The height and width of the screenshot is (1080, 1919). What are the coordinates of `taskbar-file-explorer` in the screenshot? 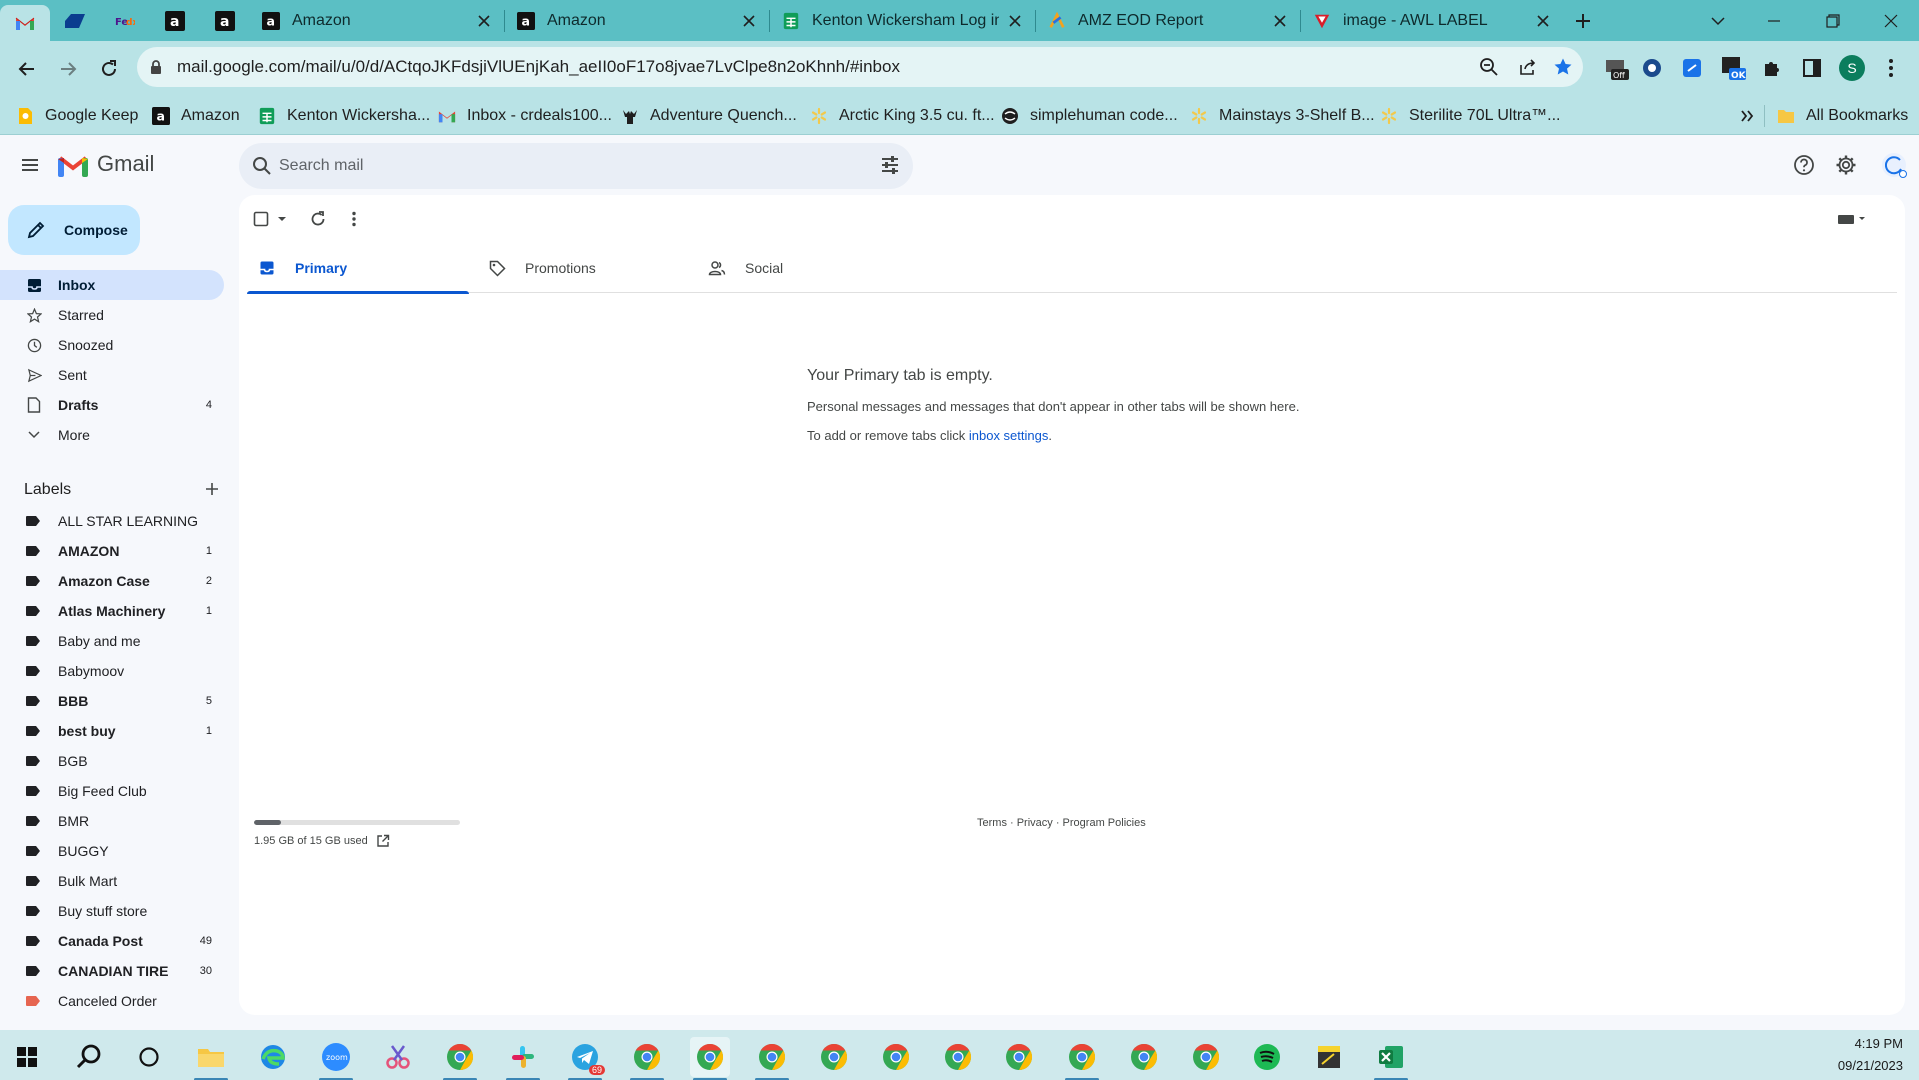 It's located at (211, 1058).